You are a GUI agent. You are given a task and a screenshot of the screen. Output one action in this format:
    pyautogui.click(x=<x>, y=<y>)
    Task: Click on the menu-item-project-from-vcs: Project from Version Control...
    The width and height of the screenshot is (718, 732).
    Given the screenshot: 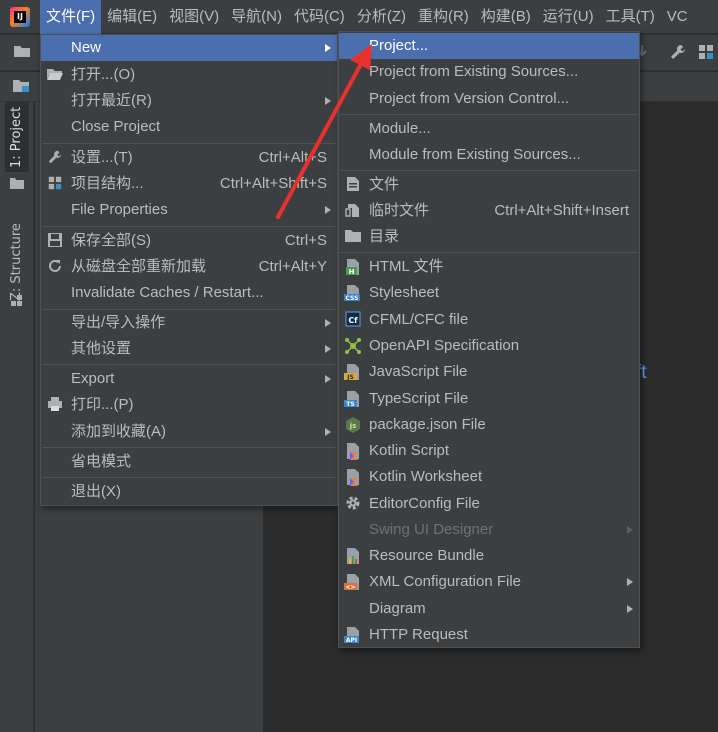 What is the action you would take?
    pyautogui.click(x=489, y=99)
    